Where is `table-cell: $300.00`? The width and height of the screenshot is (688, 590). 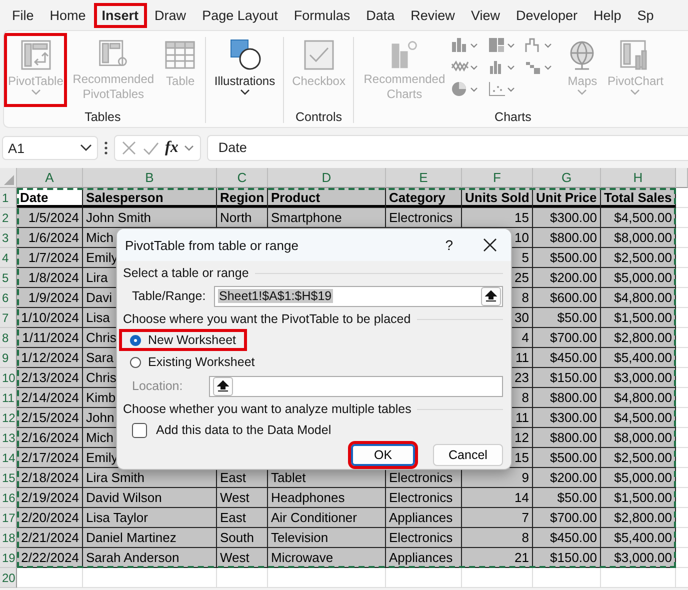 table-cell: $300.00 is located at coordinates (567, 218).